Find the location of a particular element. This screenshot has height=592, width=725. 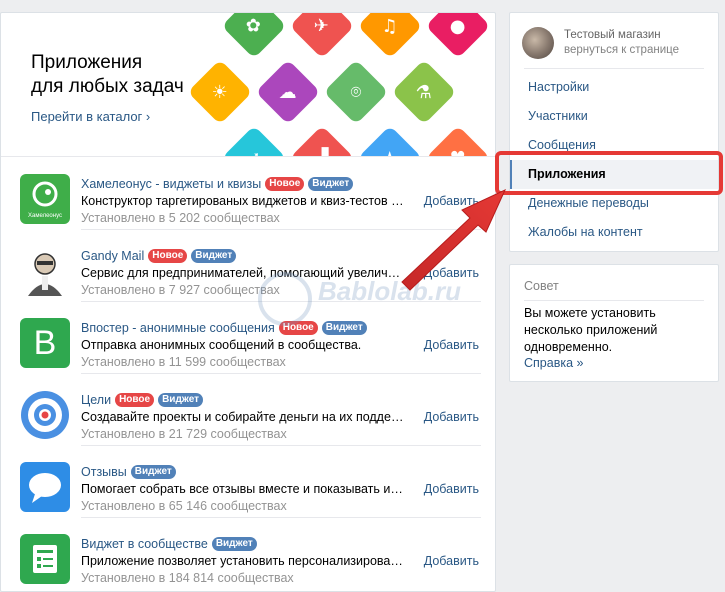

app-installs-count: Установлено в 5 202 сообществах is located at coordinates (180, 218).